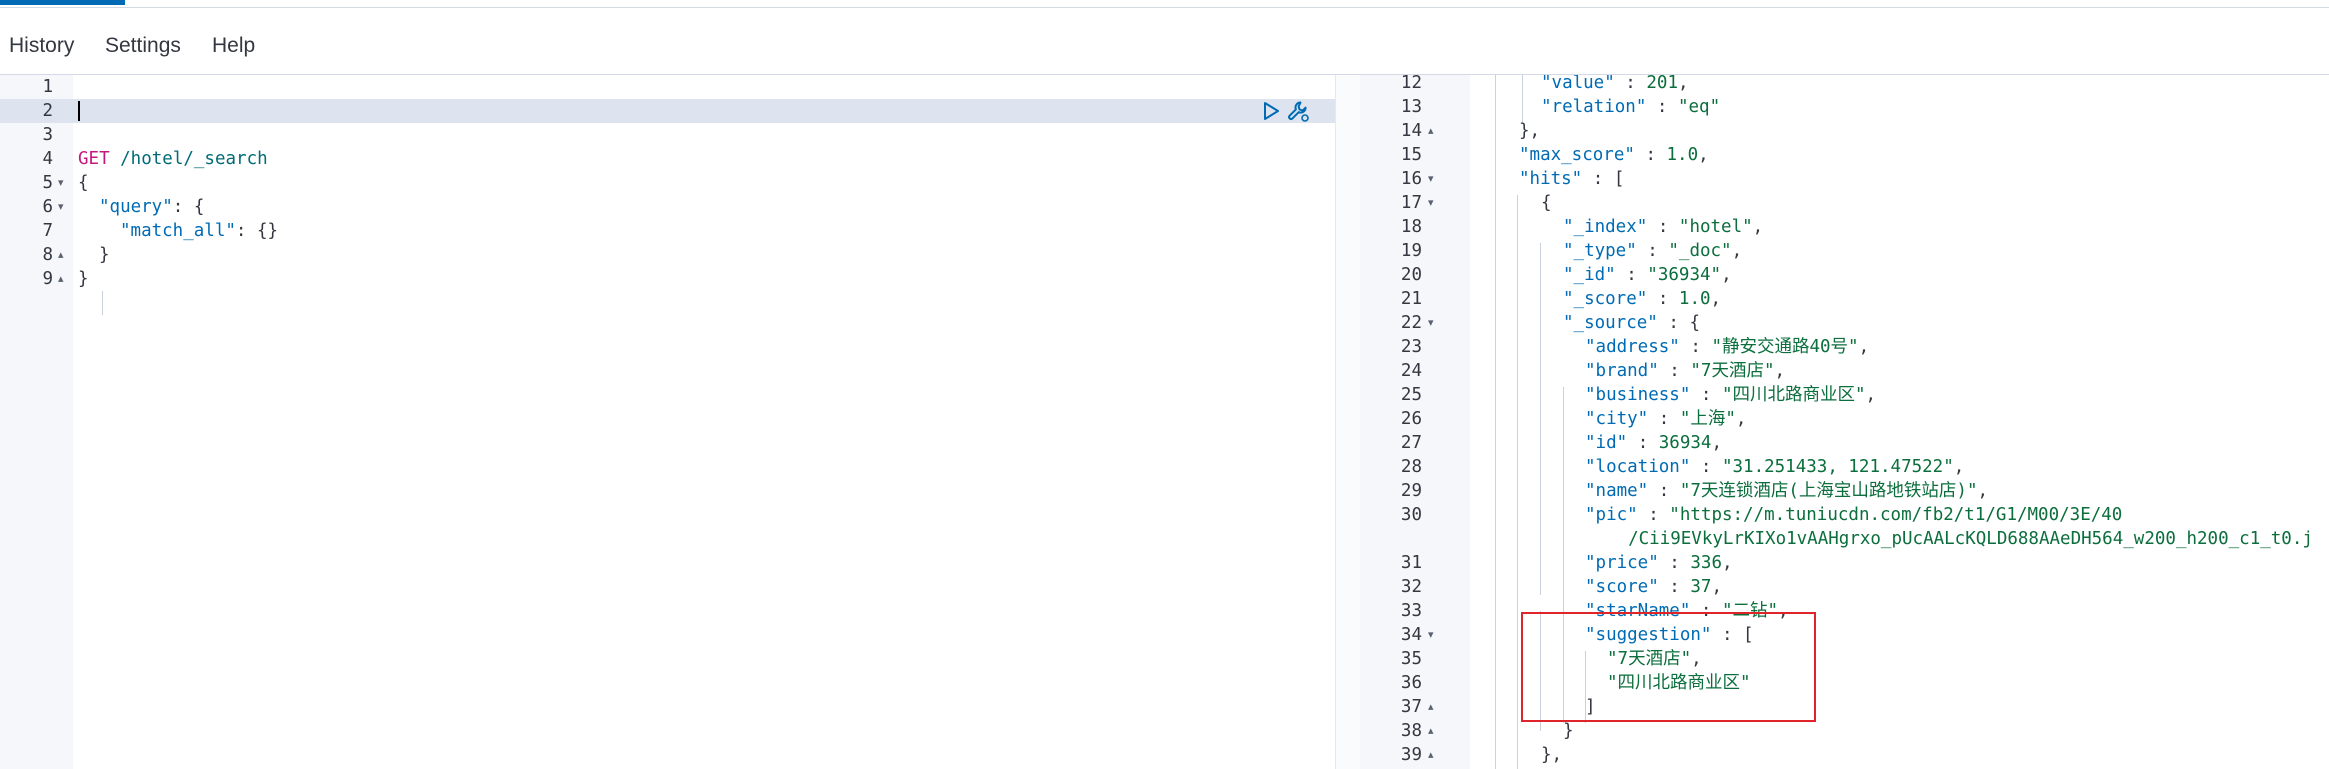 The image size is (2329, 769). Describe the element at coordinates (41, 46) in the screenshot. I see `menu-history: History` at that location.